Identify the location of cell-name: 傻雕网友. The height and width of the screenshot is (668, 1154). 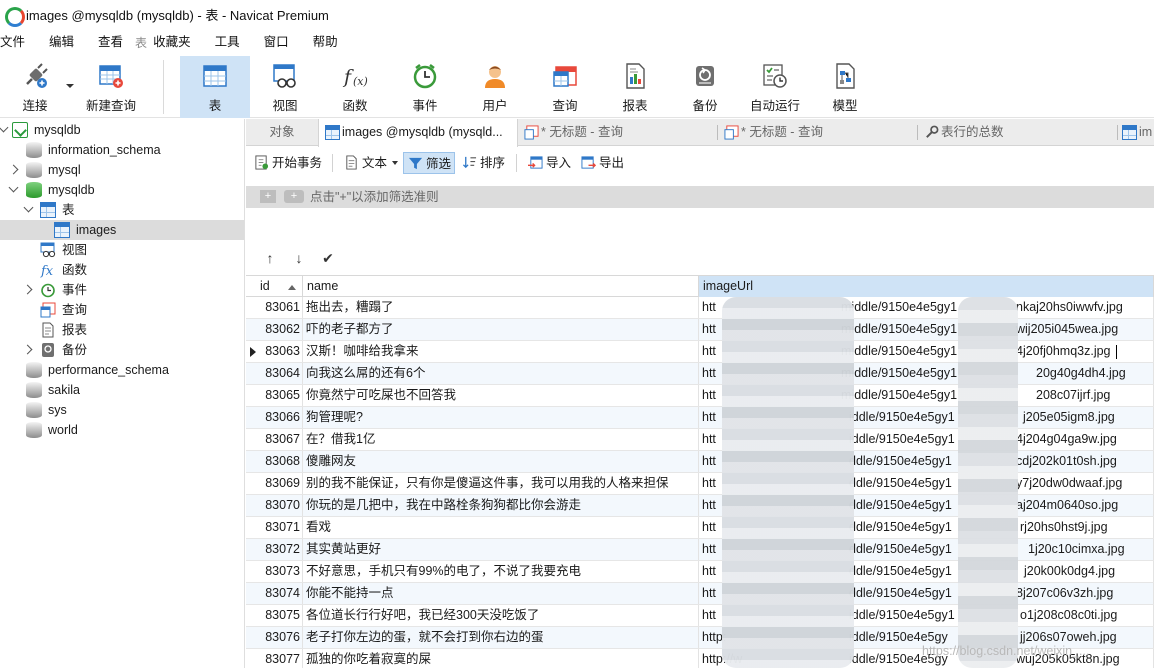
(501, 461).